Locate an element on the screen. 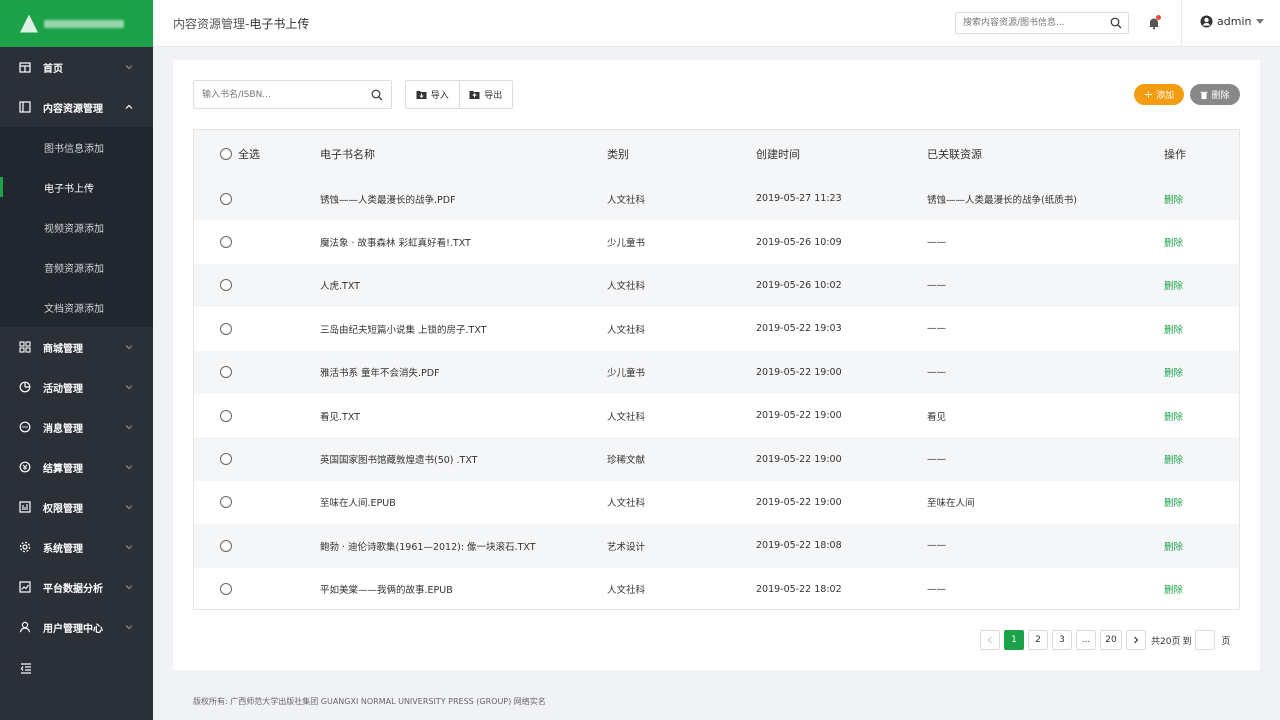  table-header: 全选 电子书名称 类别 创建时间 已关联资源 操作 is located at coordinates (716, 153).